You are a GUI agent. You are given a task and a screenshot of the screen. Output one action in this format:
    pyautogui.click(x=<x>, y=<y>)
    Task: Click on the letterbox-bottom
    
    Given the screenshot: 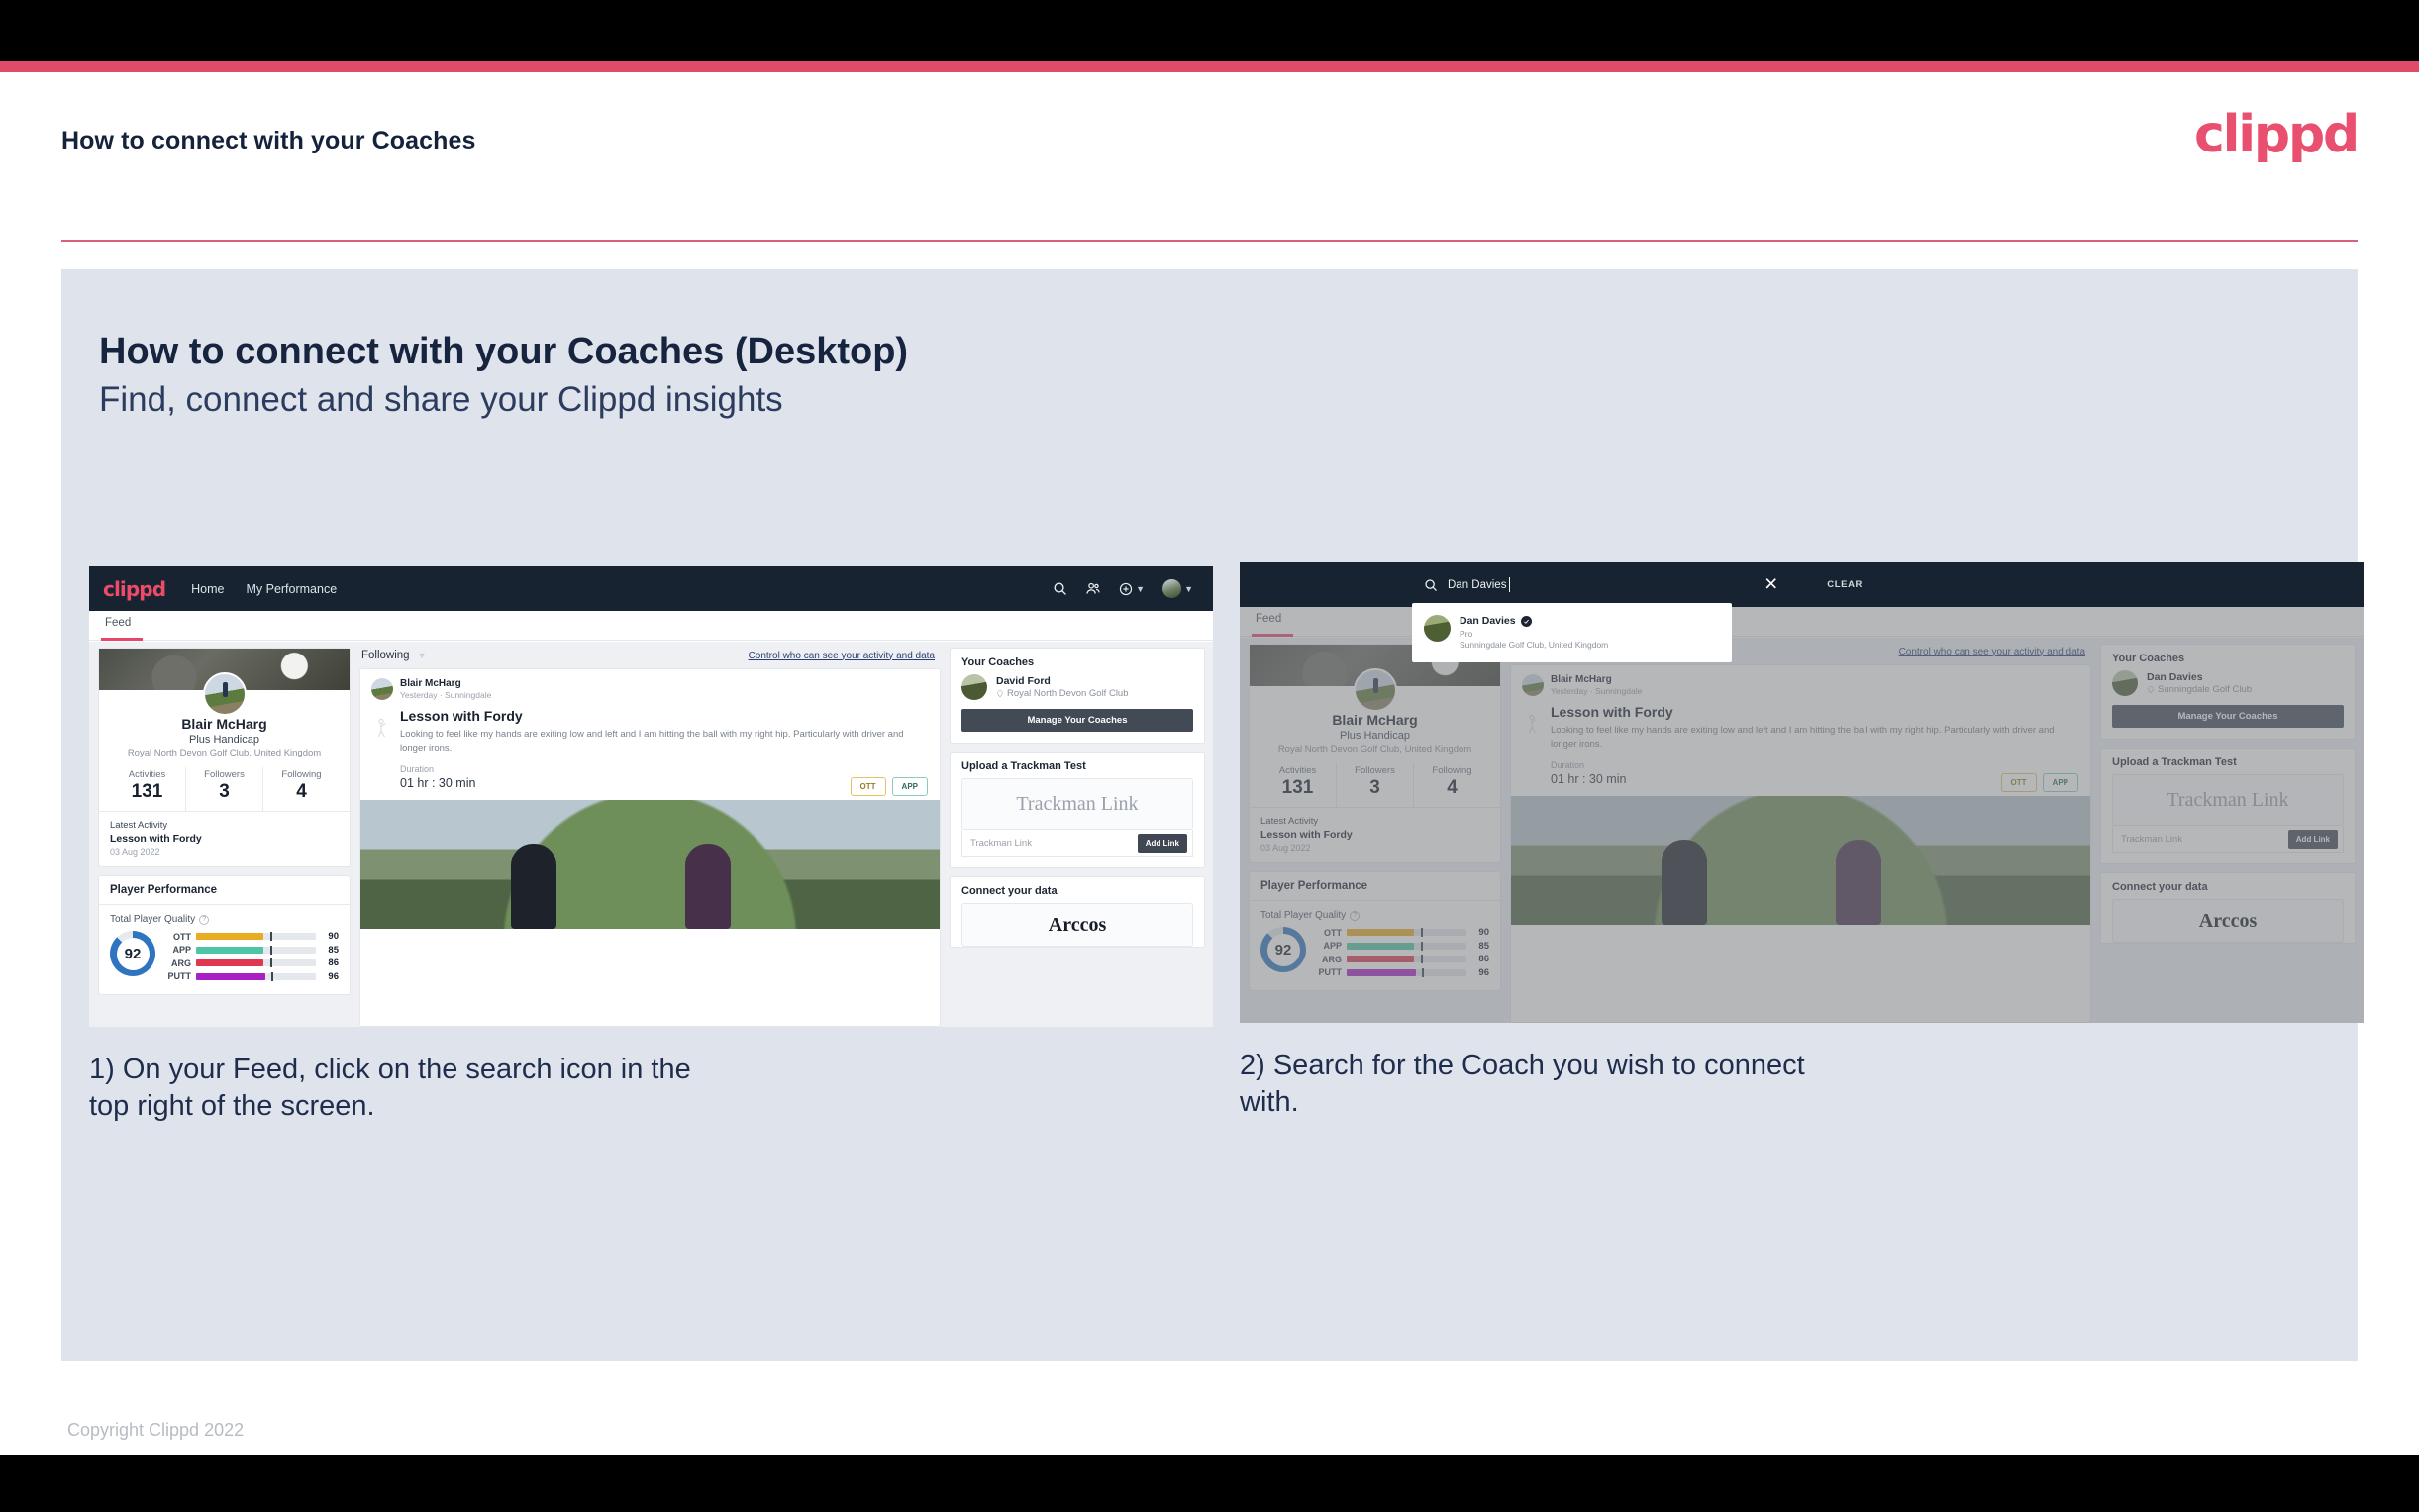 What is the action you would take?
    pyautogui.click(x=1209, y=1483)
    